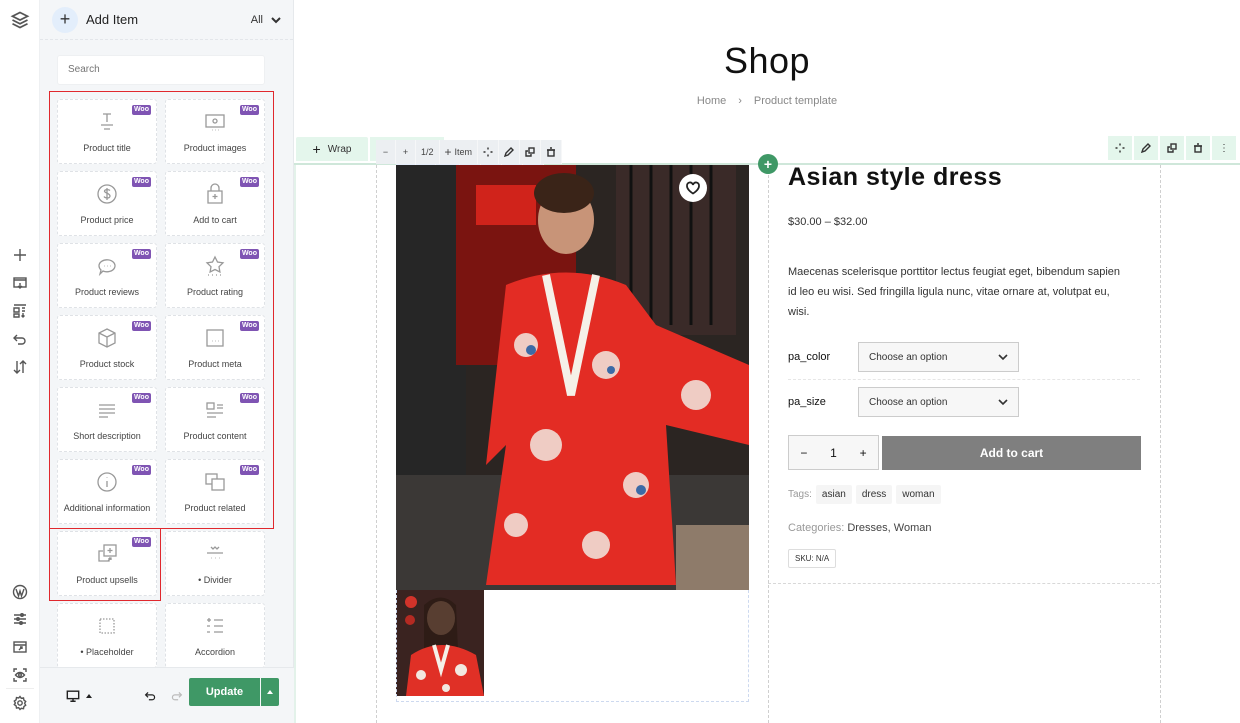 The height and width of the screenshot is (723, 1240). I want to click on item-tile-accordion: Accordion, so click(215, 635).